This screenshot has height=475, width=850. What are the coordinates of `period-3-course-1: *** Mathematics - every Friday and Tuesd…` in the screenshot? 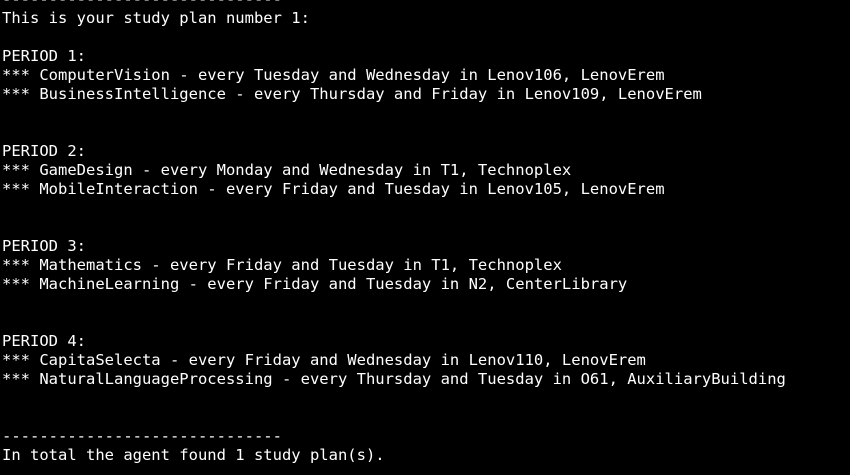 It's located at (282, 265).